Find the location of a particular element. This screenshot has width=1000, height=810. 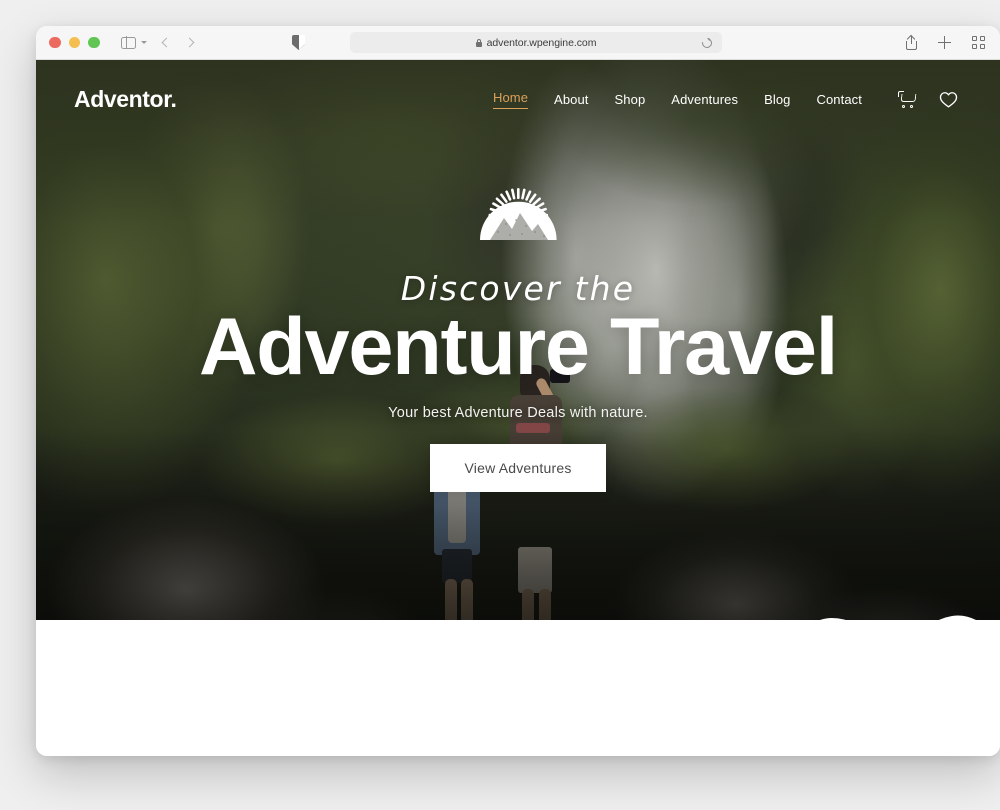

view-adventures-button: View Adventures is located at coordinates (518, 467).